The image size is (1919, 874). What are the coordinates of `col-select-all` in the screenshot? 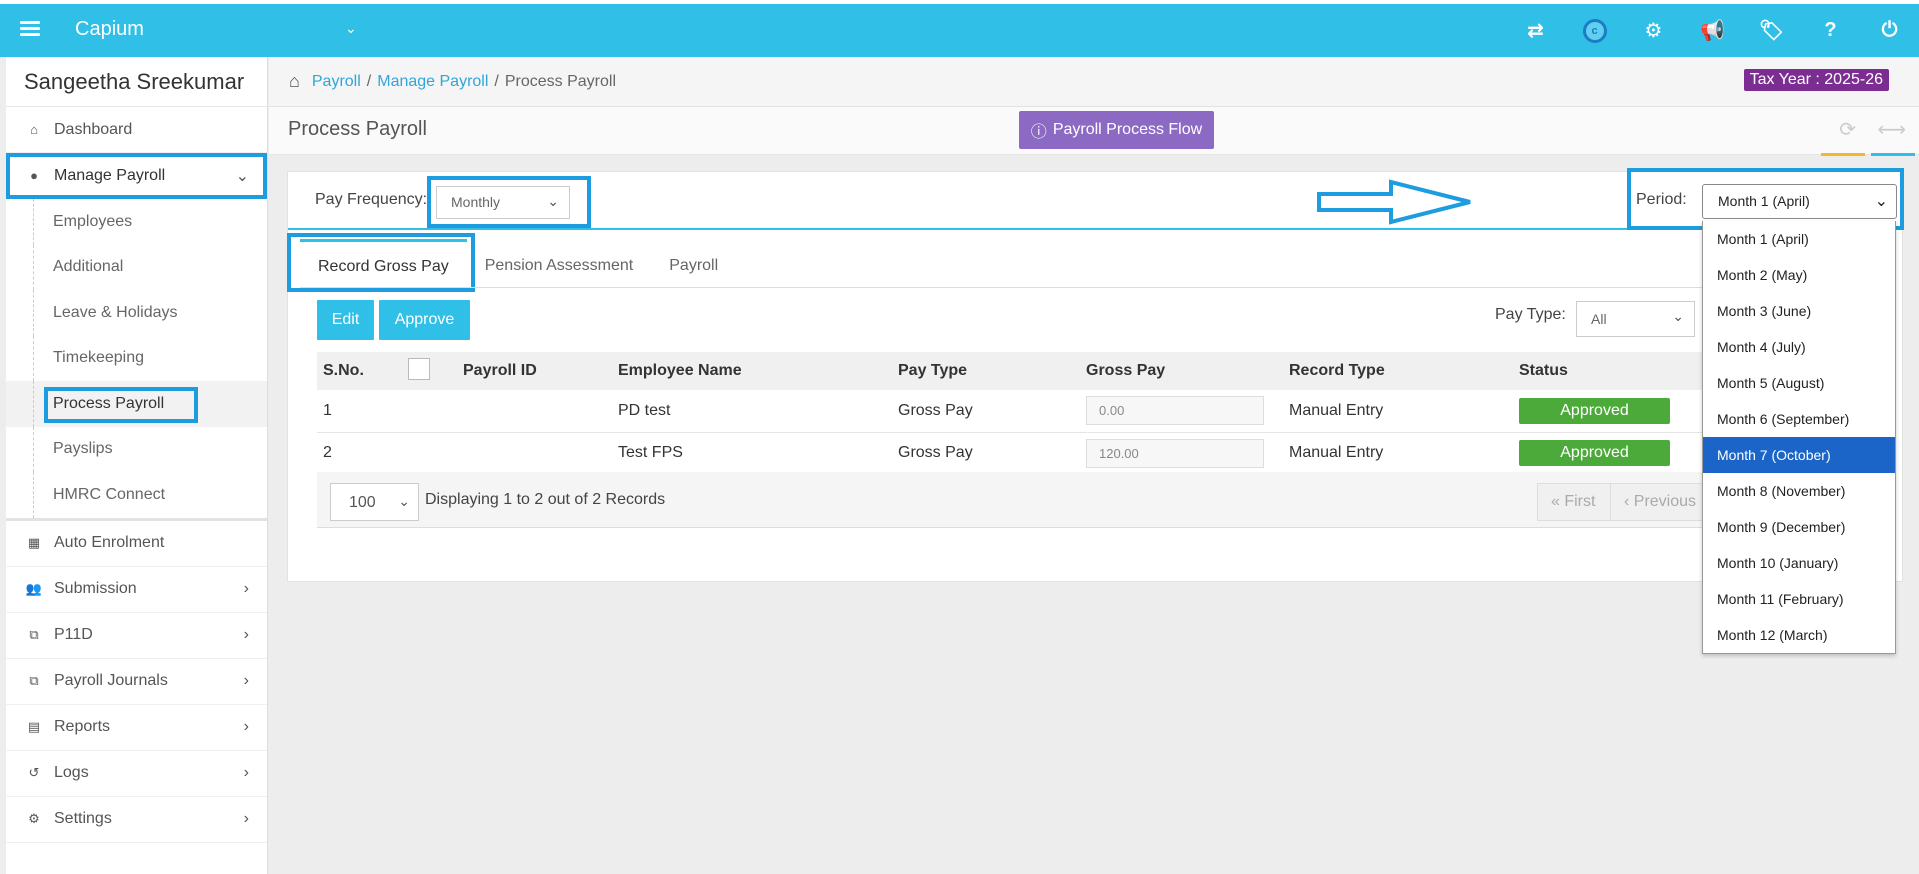 It's located at (429, 371).